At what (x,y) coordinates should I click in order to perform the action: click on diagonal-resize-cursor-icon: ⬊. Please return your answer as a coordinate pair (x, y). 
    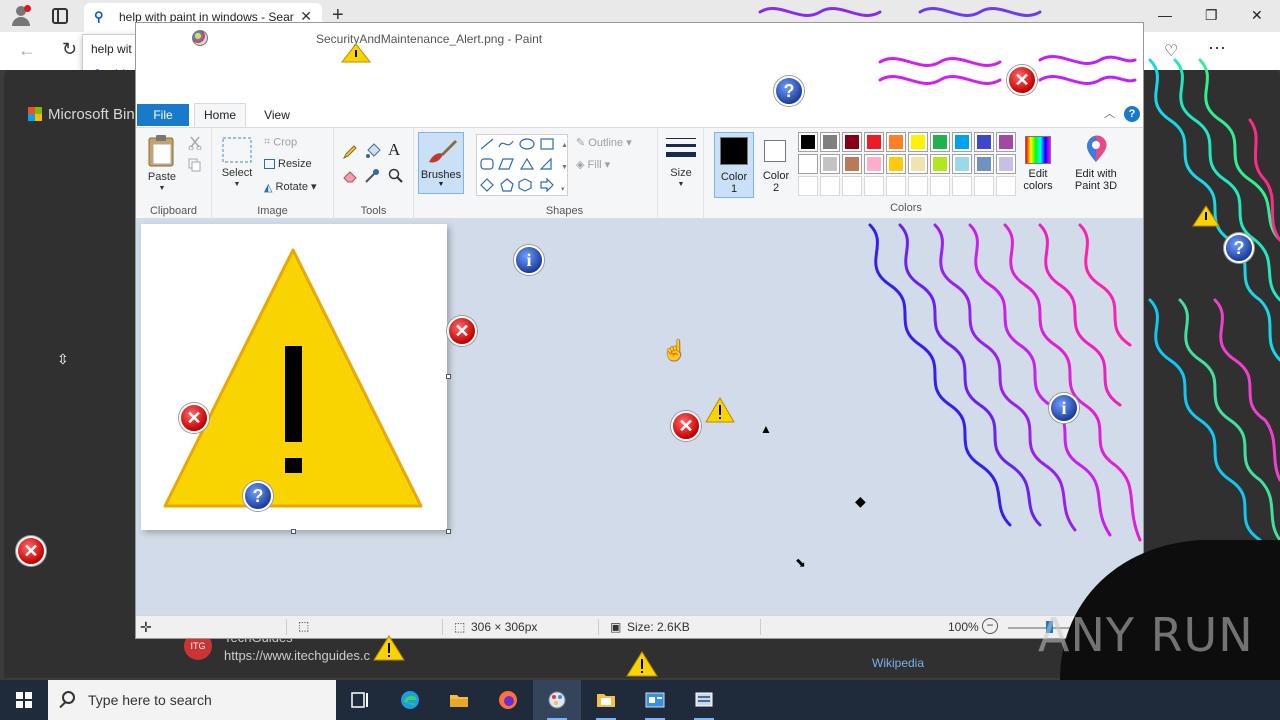
    Looking at the image, I should click on (800, 562).